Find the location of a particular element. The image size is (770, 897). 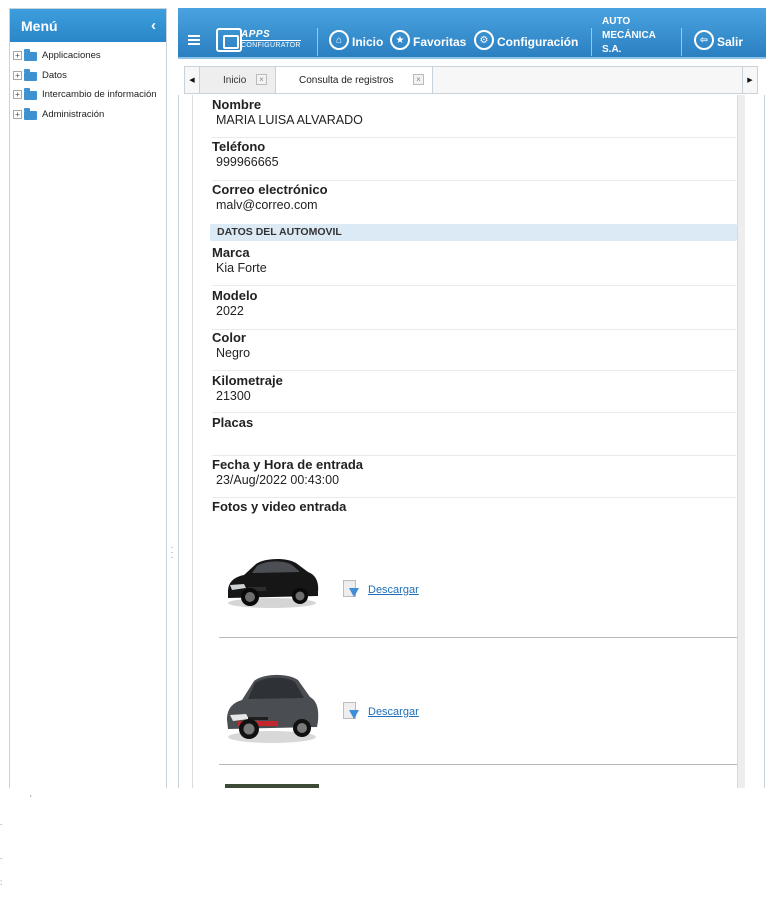

nav-label: Inicio is located at coordinates (368, 42).